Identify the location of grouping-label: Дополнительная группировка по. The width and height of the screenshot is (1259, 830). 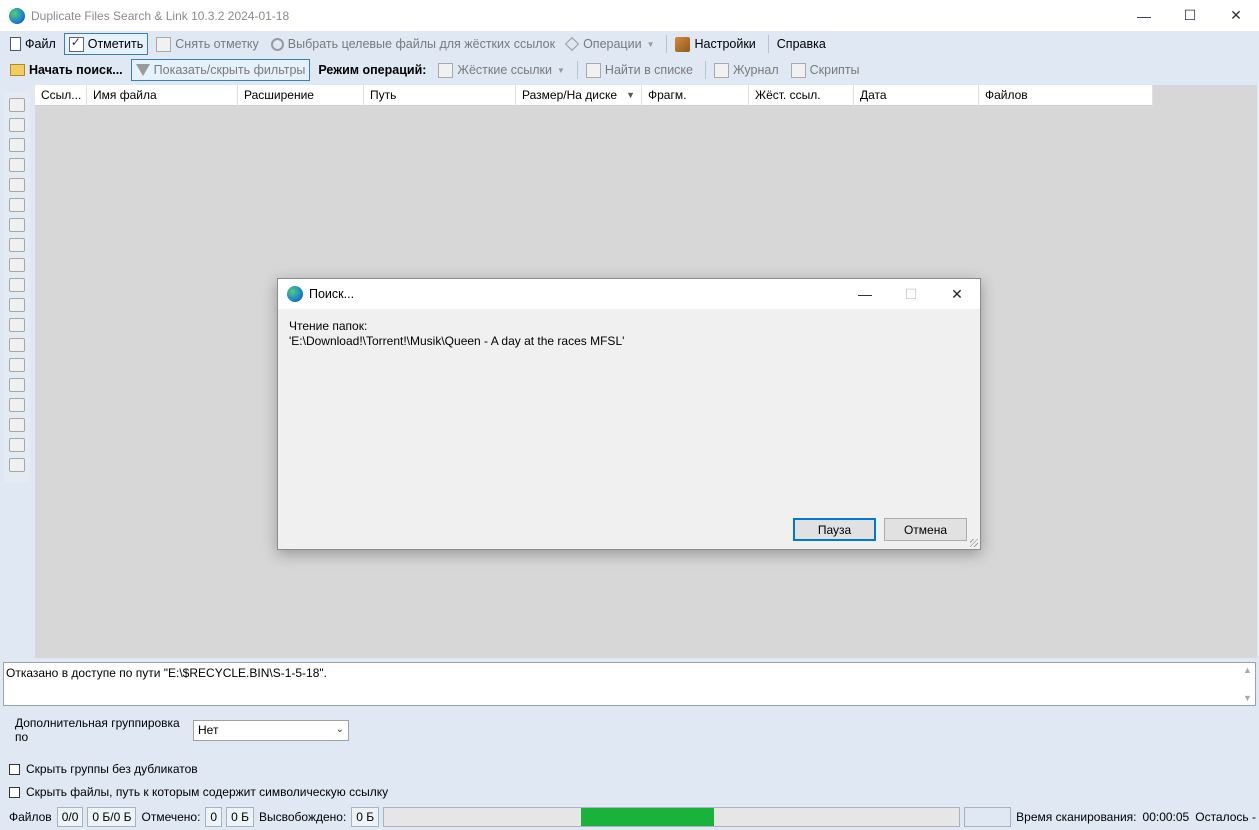
(97, 730).